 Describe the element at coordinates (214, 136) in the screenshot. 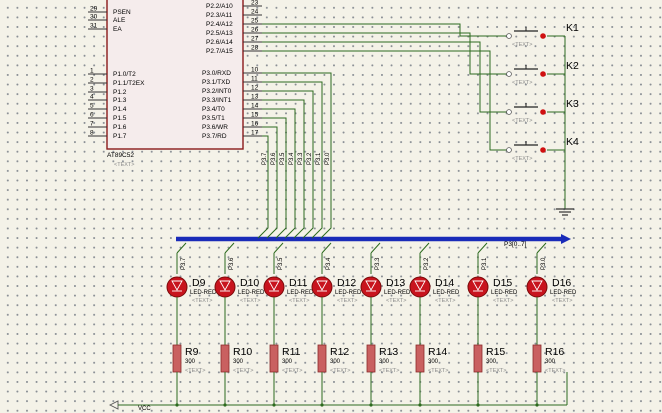

I see `mcu-pin-label: P3.7/RD` at that location.